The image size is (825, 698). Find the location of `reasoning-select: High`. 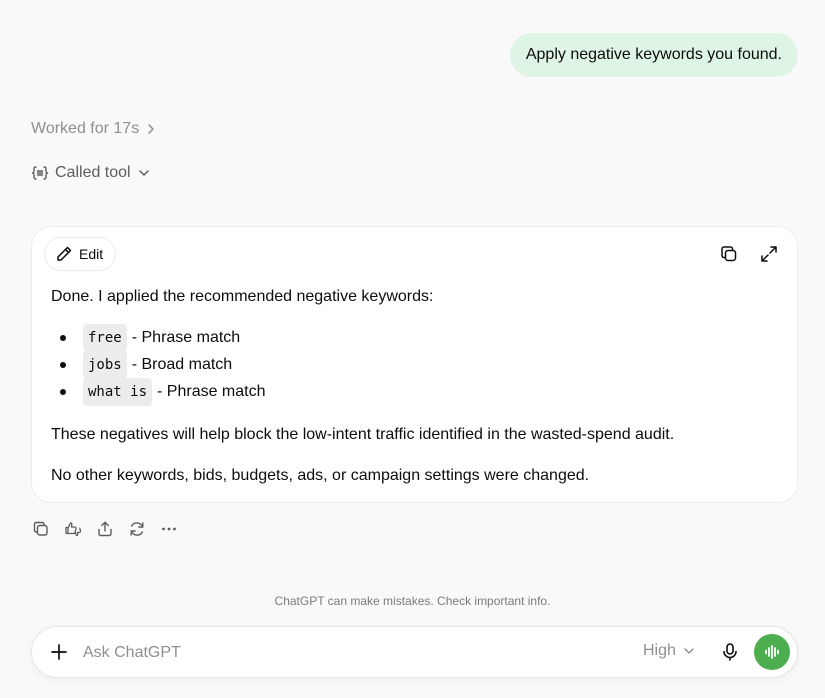

reasoning-select: High is located at coordinates (669, 651).